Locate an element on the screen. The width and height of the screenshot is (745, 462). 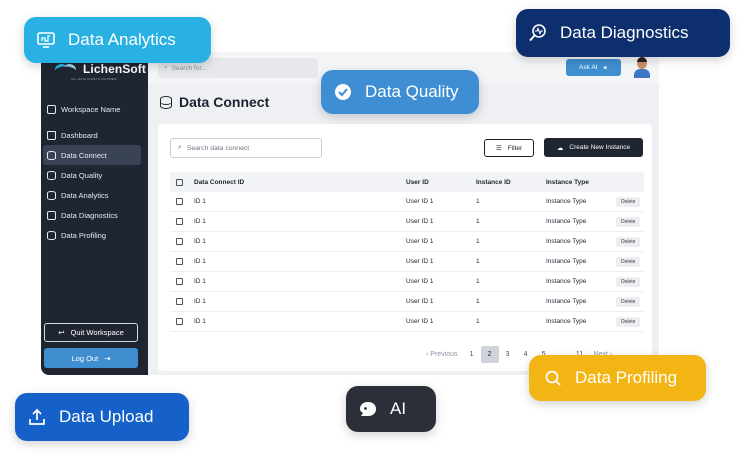
sidebar-item-label: Data Diagnostics is located at coordinates (89, 215).